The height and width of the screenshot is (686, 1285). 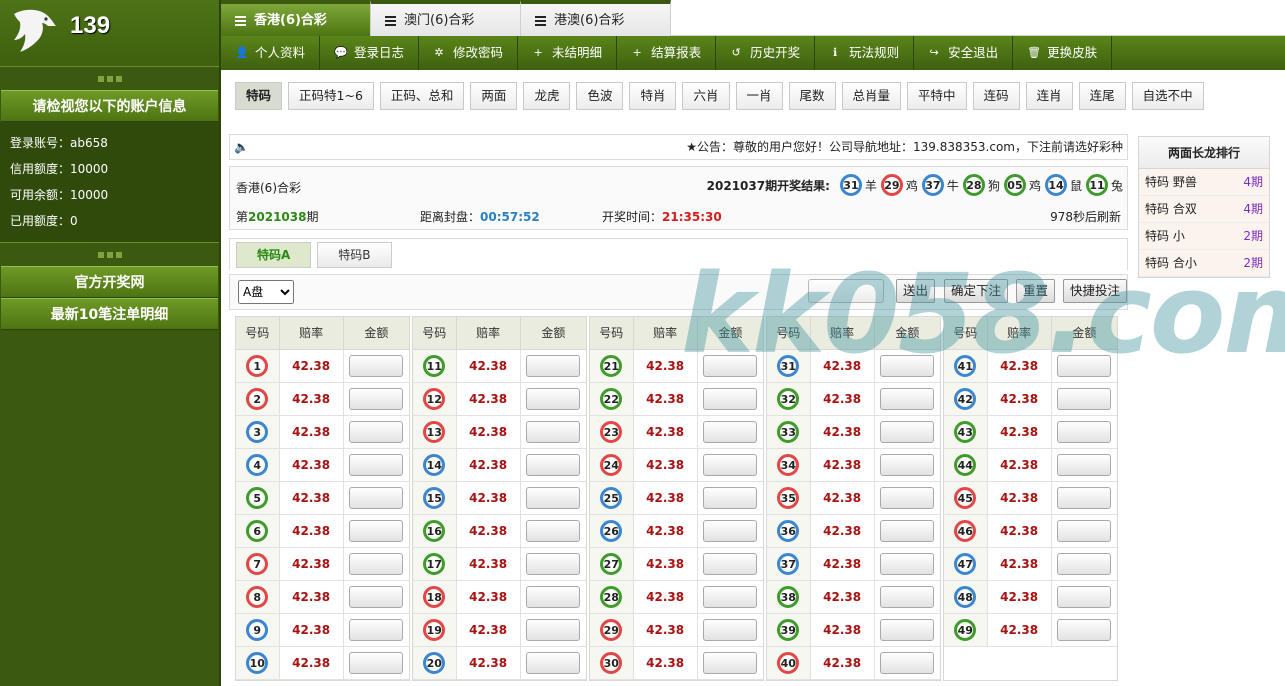 I want to click on tab-macau-lottery: 澳门(6)合彩, so click(x=446, y=18).